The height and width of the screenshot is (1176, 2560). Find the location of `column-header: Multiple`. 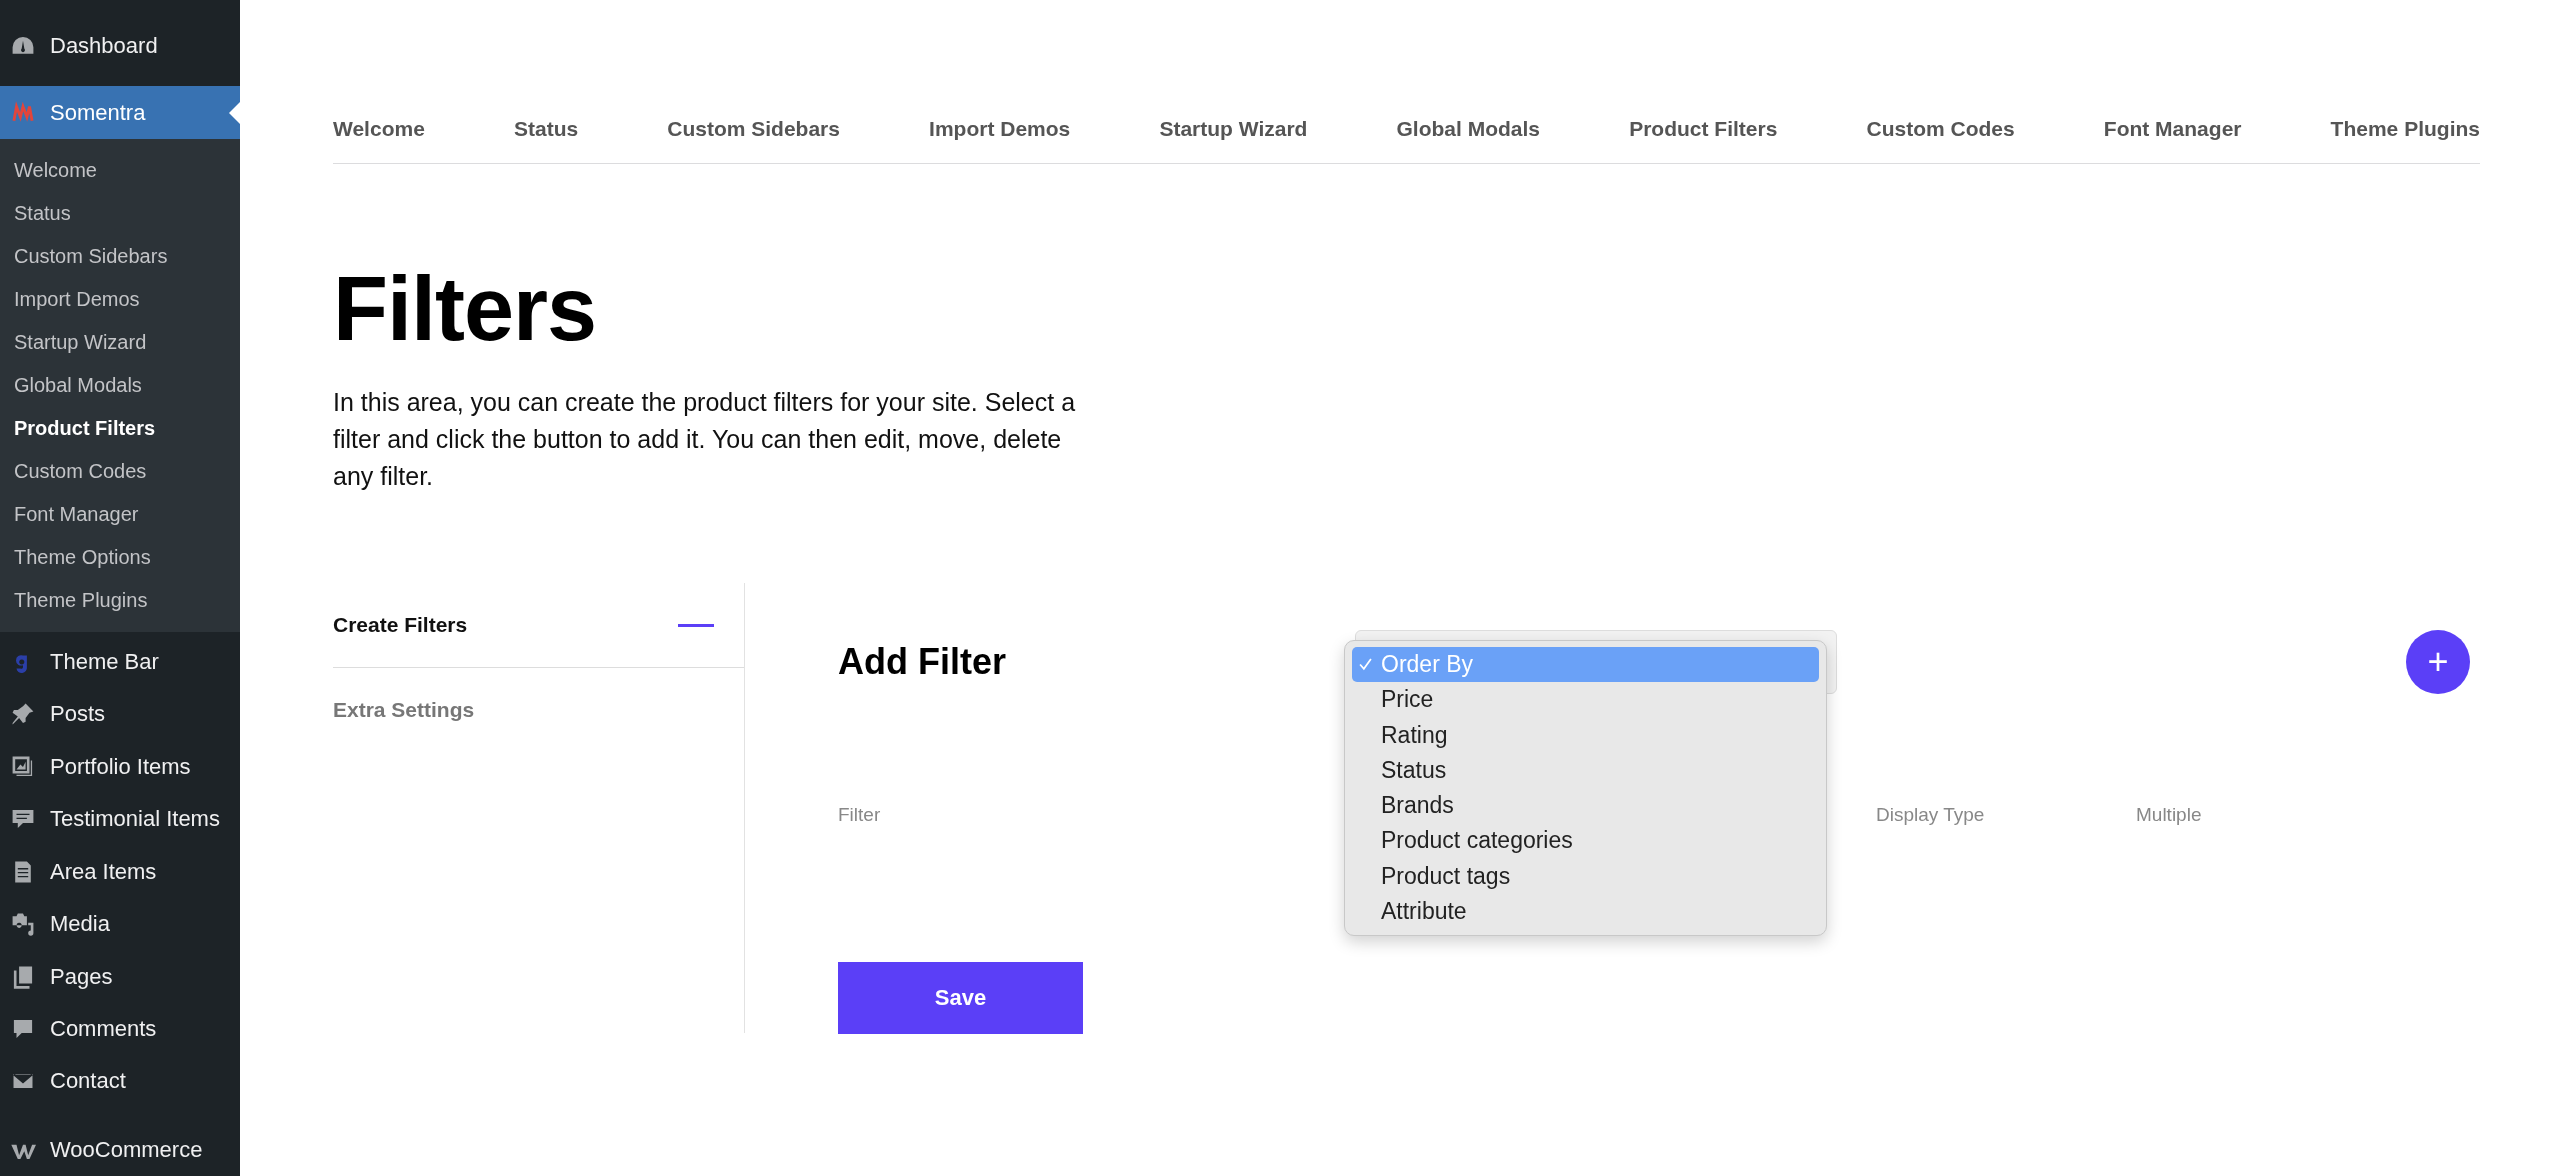

column-header: Multiple is located at coordinates (2169, 814).